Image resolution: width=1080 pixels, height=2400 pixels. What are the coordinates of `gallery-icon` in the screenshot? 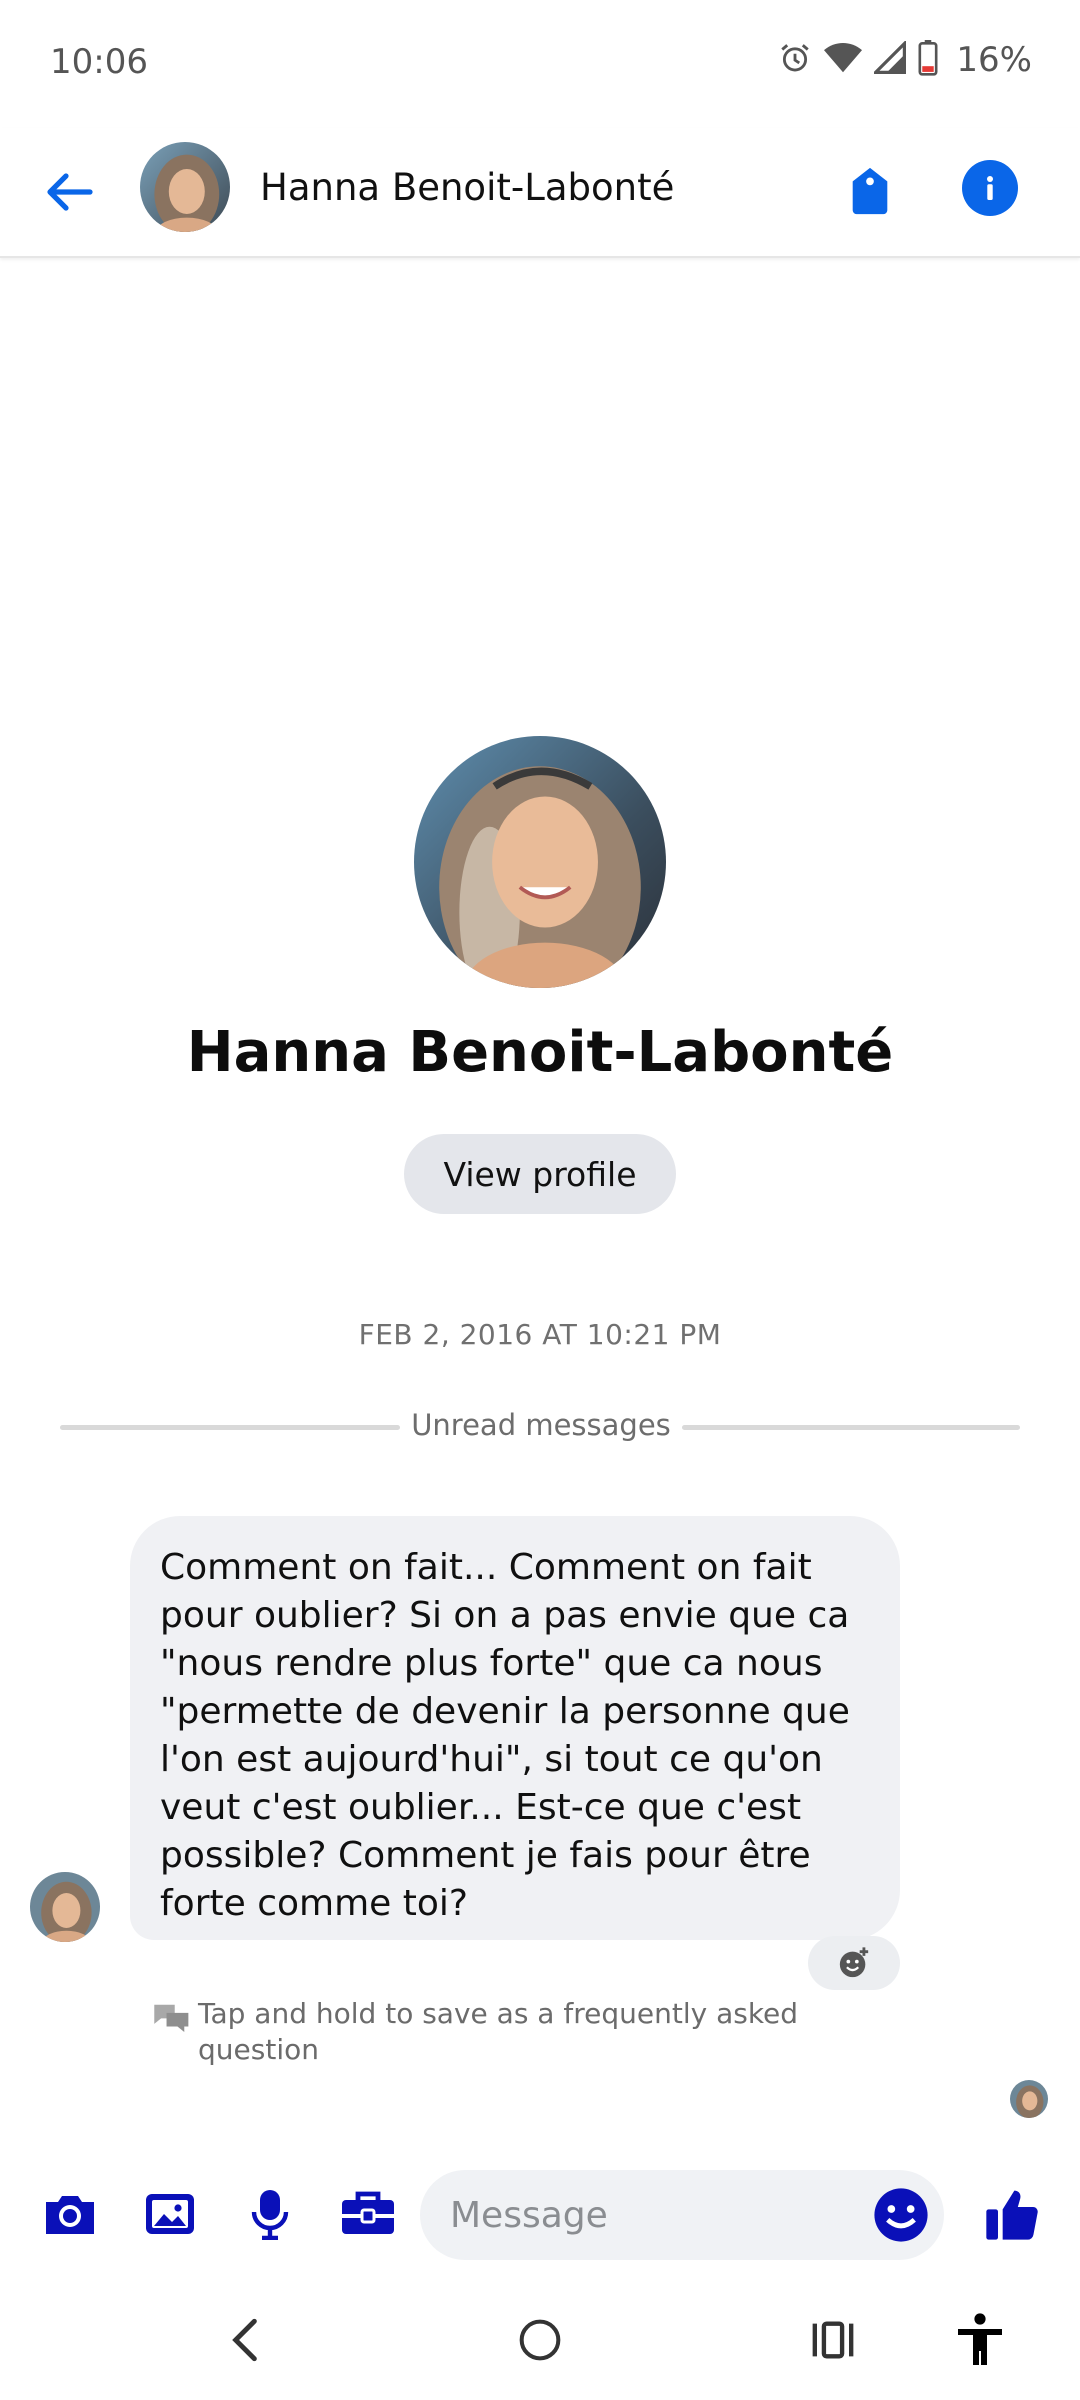 It's located at (170, 2214).